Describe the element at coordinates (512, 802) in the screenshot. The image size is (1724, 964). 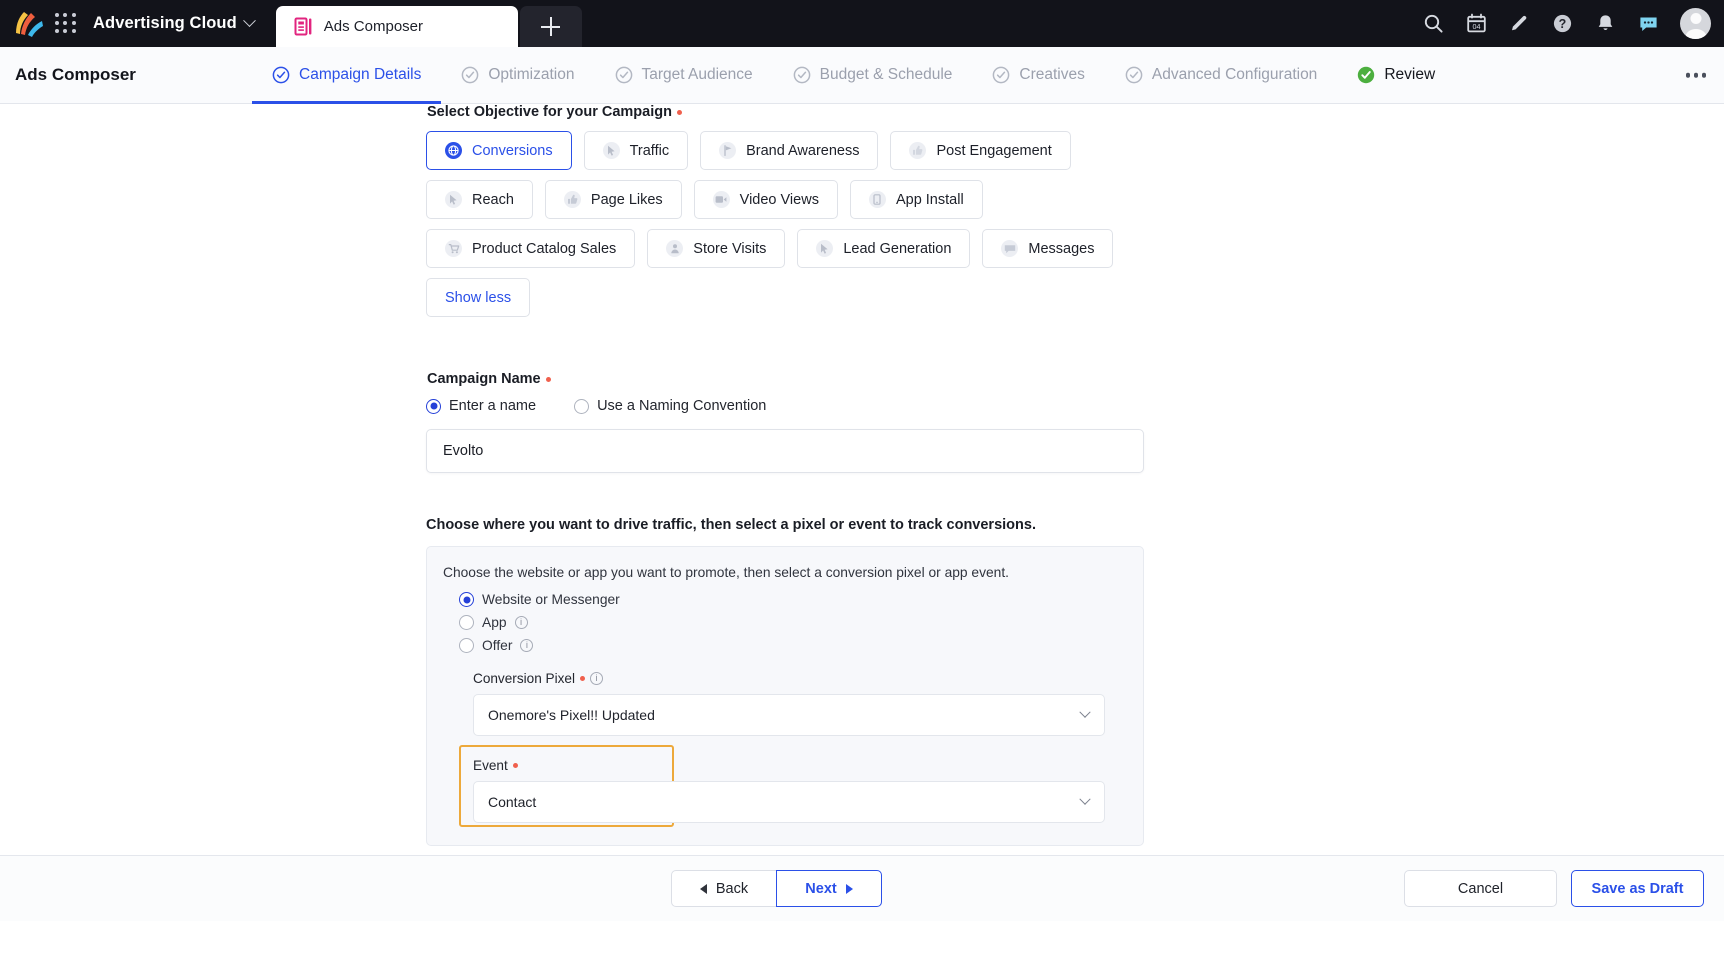
I see `event-value: Contact` at that location.